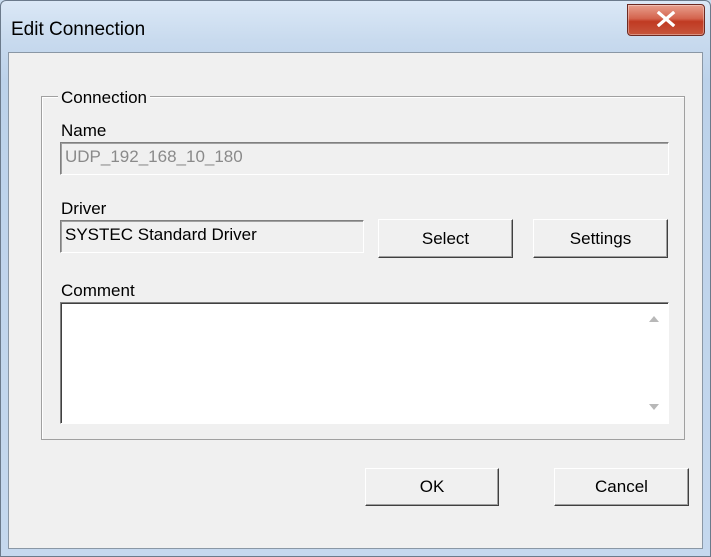 The image size is (711, 557). What do you see at coordinates (84, 208) in the screenshot?
I see `driver-label: Driver` at bounding box center [84, 208].